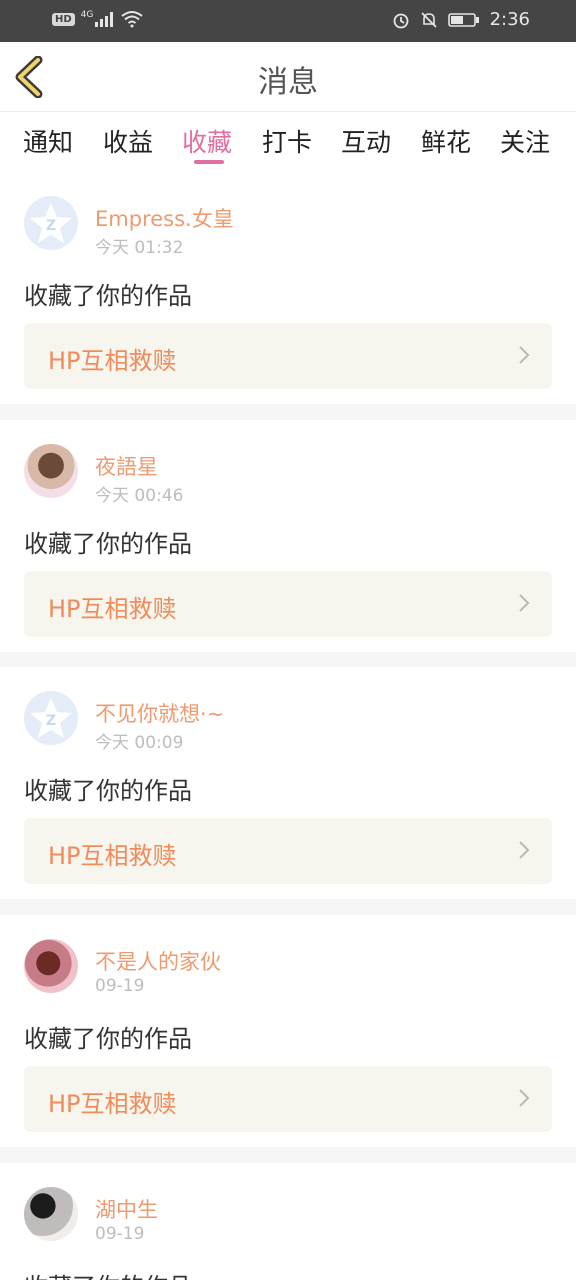  Describe the element at coordinates (126, 466) in the screenshot. I see `user-name: 夜語星` at that location.